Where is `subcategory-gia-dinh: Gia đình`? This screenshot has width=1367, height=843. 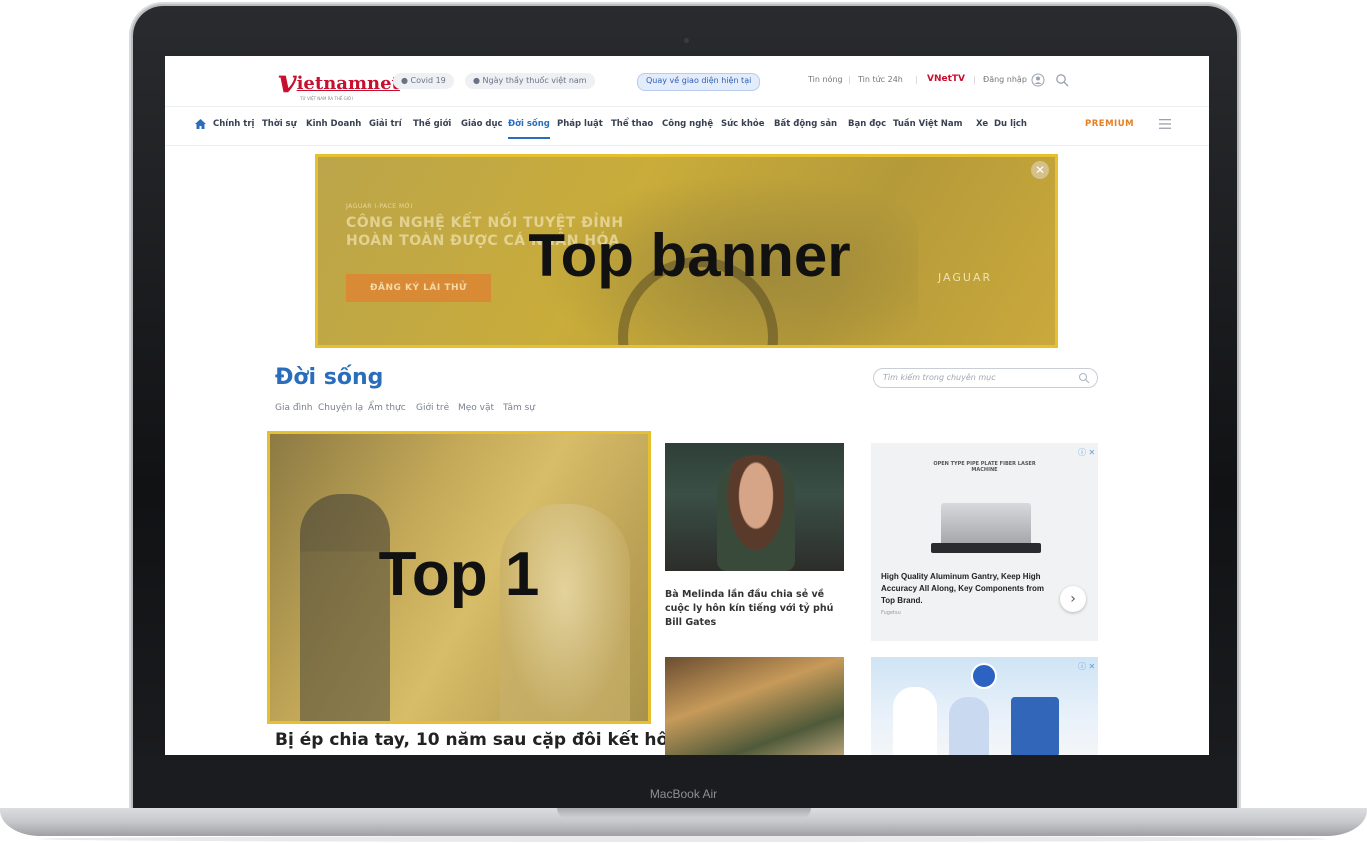
subcategory-gia-dinh: Gia đình is located at coordinates (293, 408).